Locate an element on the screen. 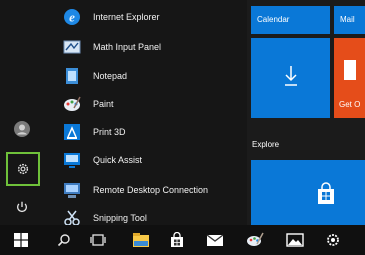  svg-text: e is located at coordinates (72, 17).